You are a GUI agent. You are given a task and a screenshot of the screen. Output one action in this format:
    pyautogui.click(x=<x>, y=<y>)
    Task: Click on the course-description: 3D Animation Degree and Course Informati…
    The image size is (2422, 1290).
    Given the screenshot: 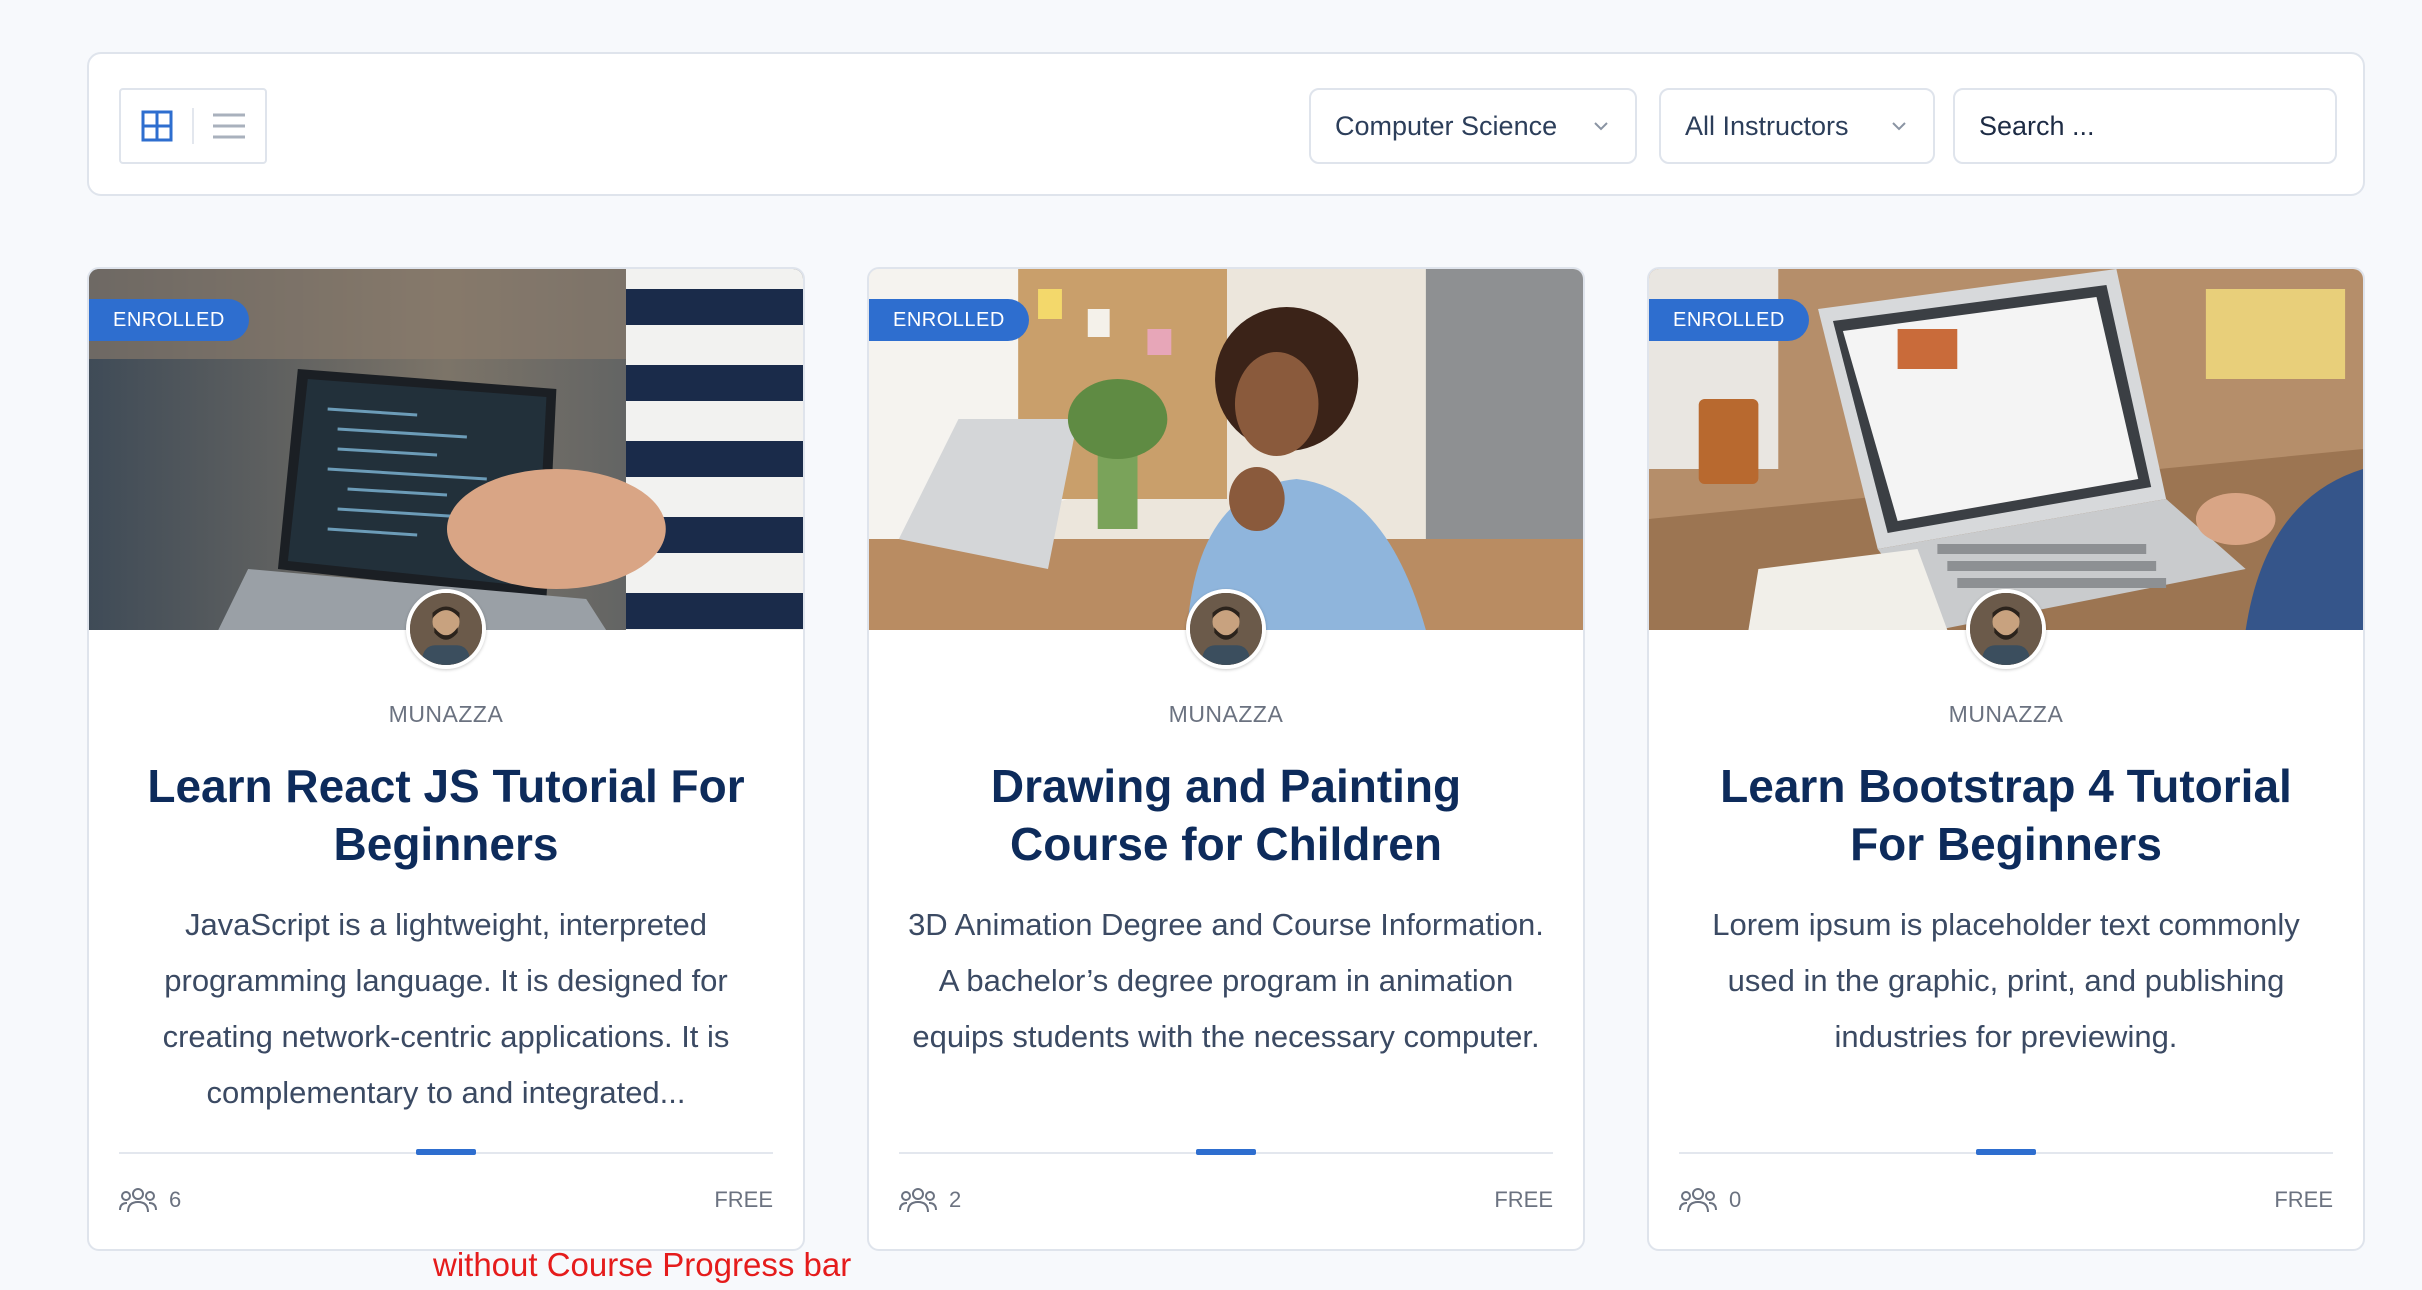 What is the action you would take?
    pyautogui.click(x=1226, y=980)
    